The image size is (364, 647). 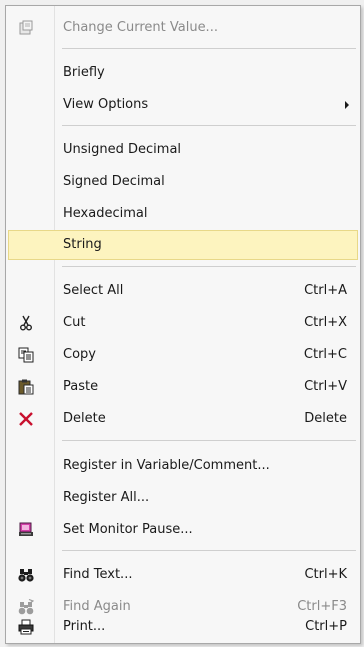 What do you see at coordinates (183, 575) in the screenshot?
I see `menu-item-find-text: Find Text... Ctrl+K` at bounding box center [183, 575].